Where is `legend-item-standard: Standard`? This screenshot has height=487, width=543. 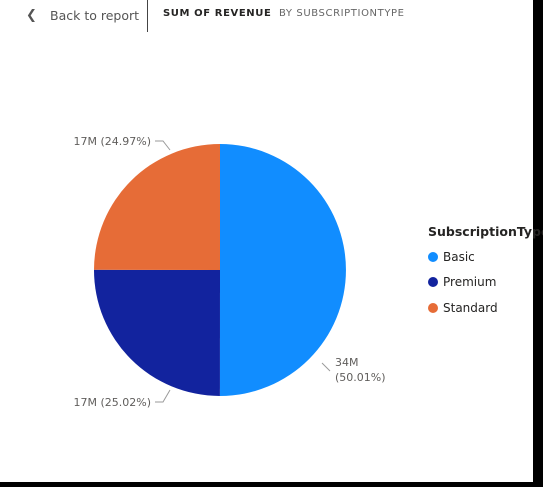 legend-item-standard: Standard is located at coordinates (485, 308).